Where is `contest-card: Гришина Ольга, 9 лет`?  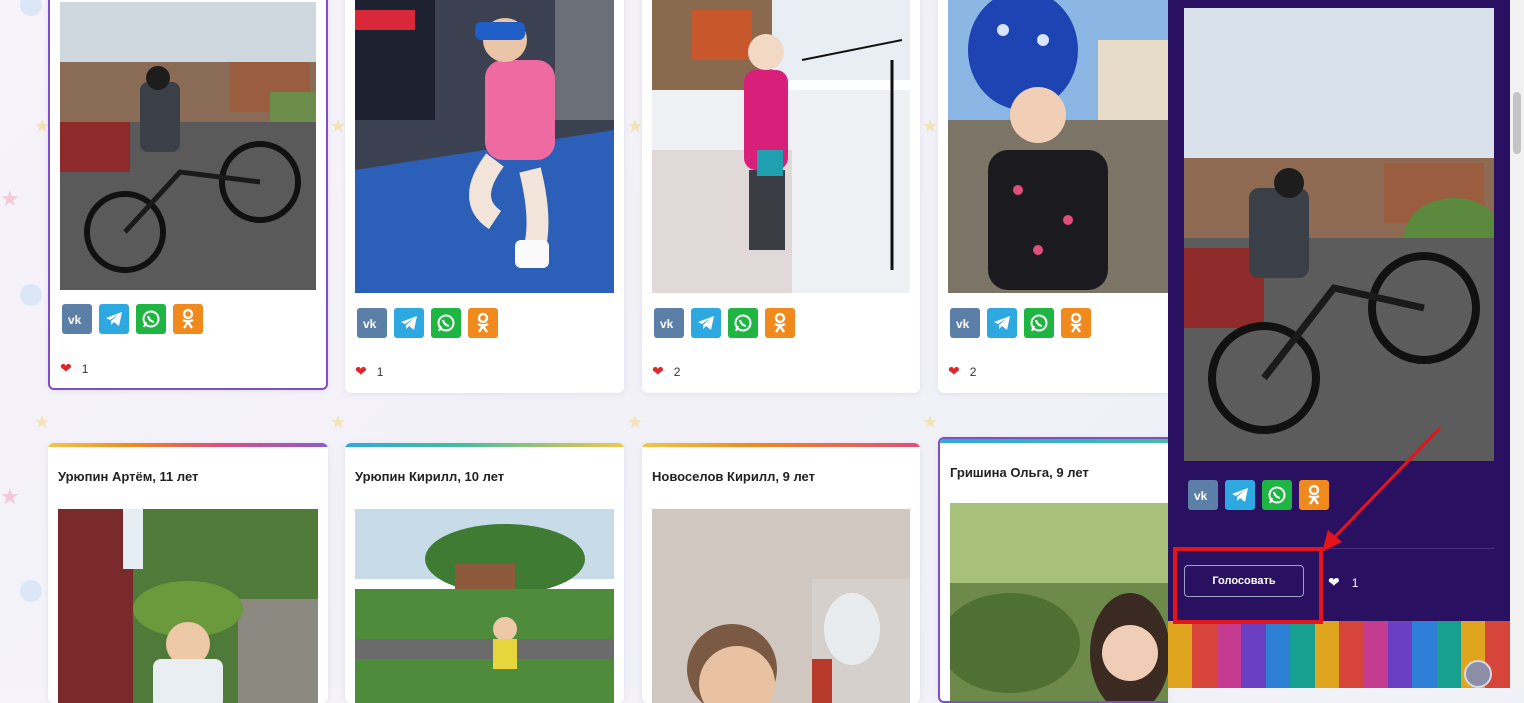 contest-card: Гришина Ольга, 9 лет is located at coordinates (1053, 570).